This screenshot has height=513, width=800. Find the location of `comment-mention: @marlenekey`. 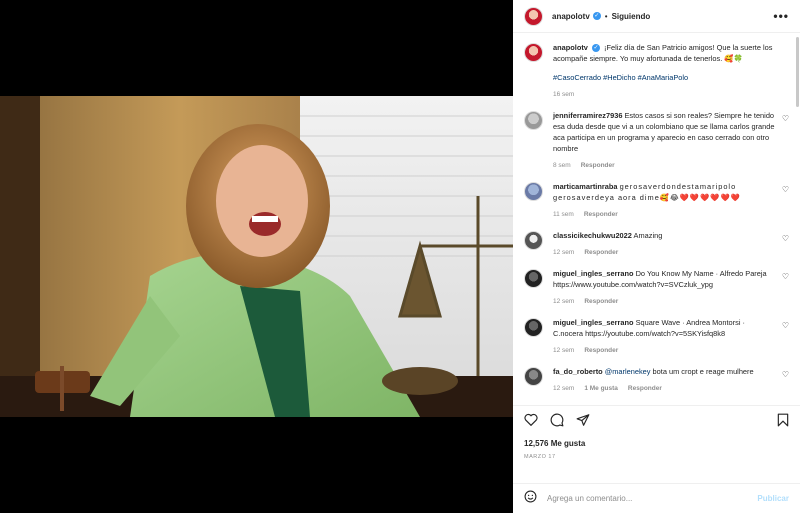

comment-mention: @marlenekey is located at coordinates (628, 371).